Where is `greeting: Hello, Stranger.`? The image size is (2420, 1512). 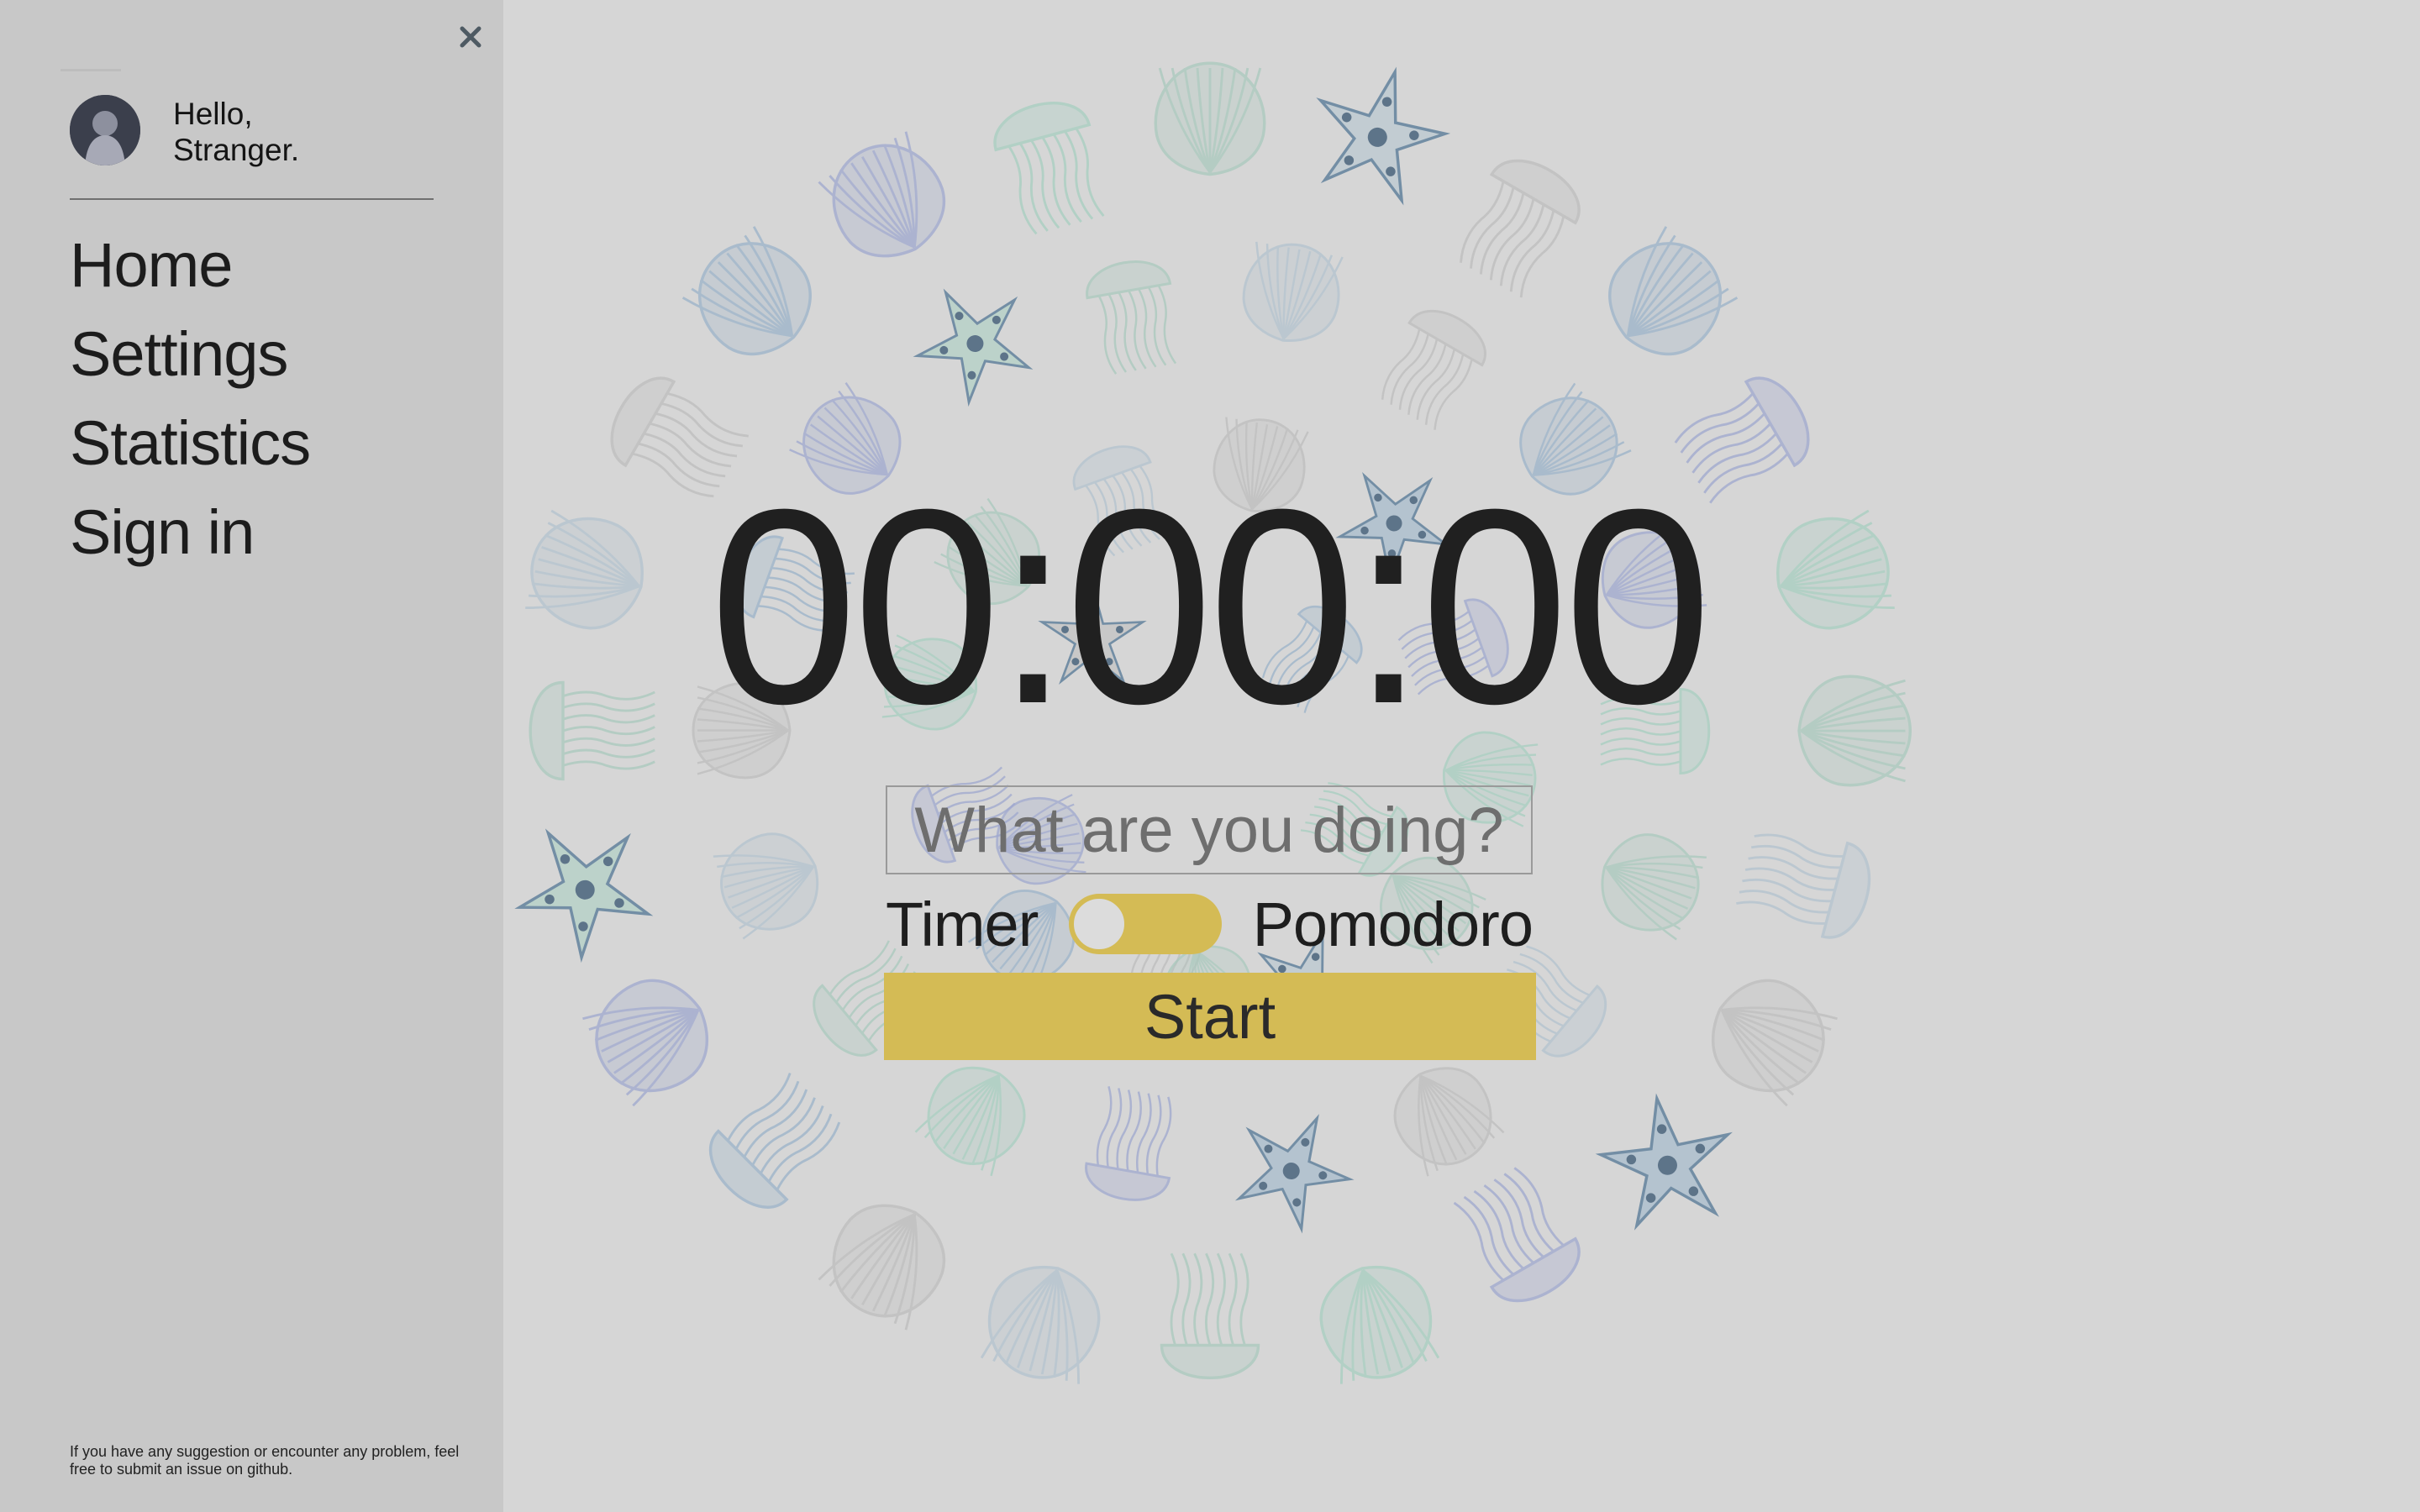
greeting: Hello, Stranger. is located at coordinates (236, 132).